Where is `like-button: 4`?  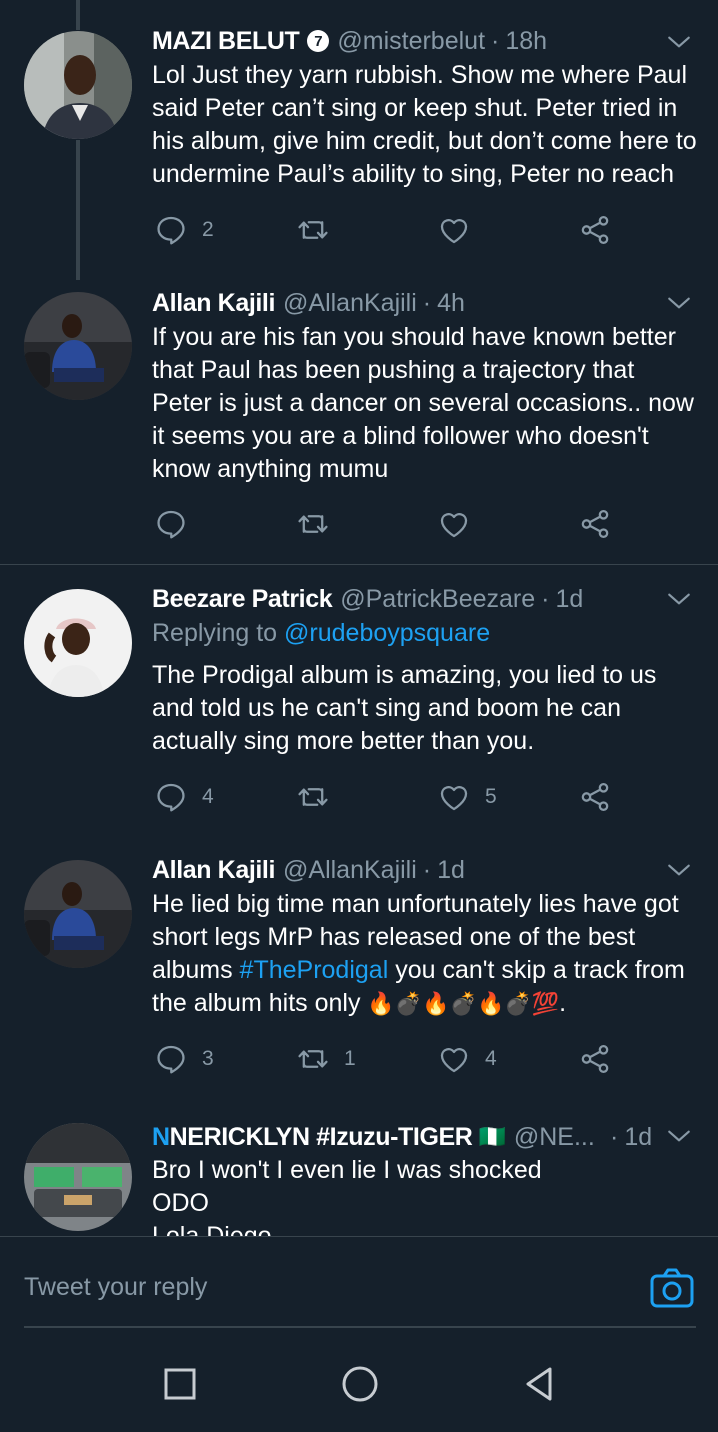
like-button: 4 is located at coordinates (467, 1059).